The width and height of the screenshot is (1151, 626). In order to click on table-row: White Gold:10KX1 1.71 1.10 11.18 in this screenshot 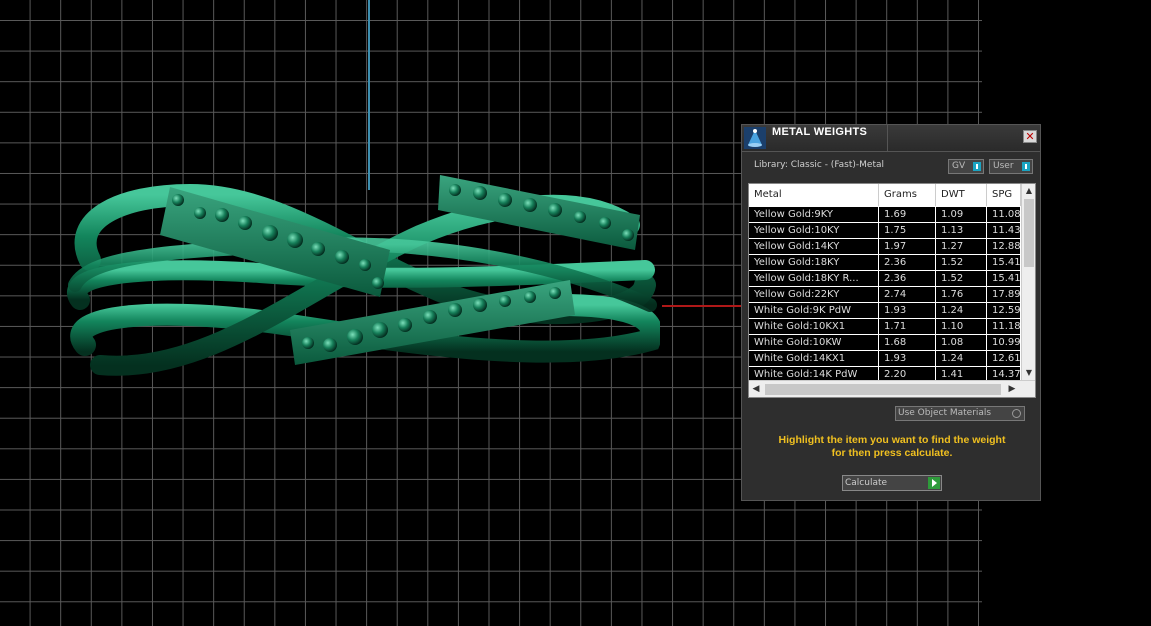, I will do `click(885, 327)`.